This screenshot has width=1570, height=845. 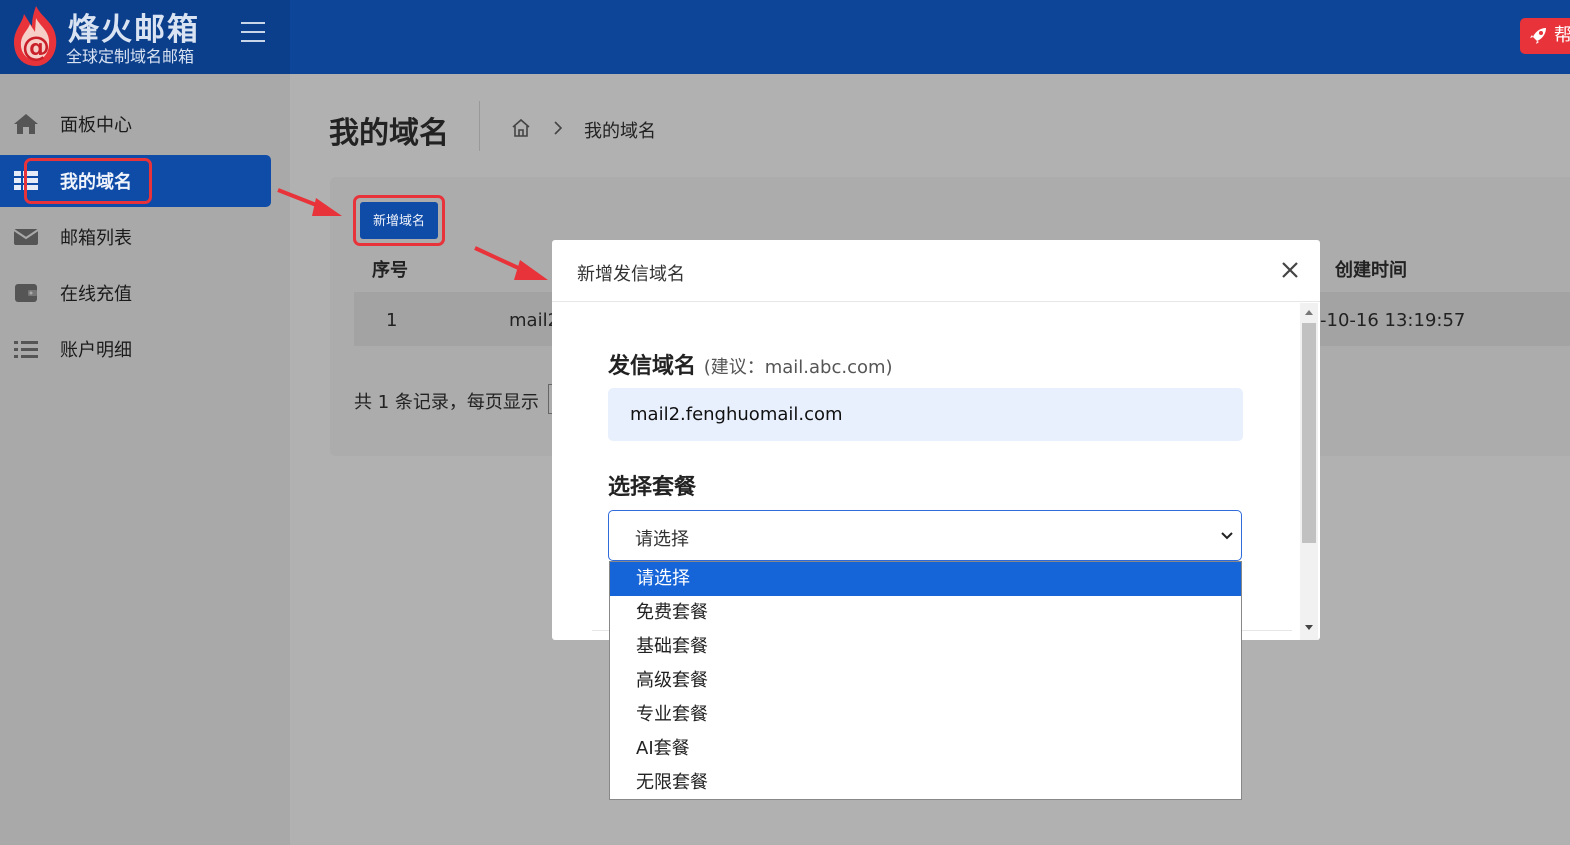 I want to click on plan-option: AI套餐, so click(x=925, y=749).